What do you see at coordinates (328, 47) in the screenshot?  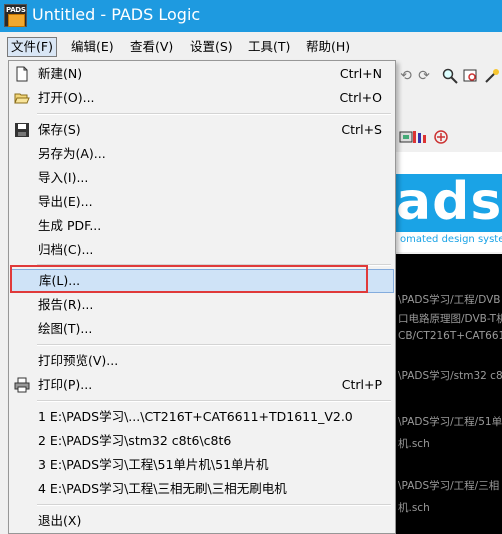 I see `menu-help: 帮助(H)` at bounding box center [328, 47].